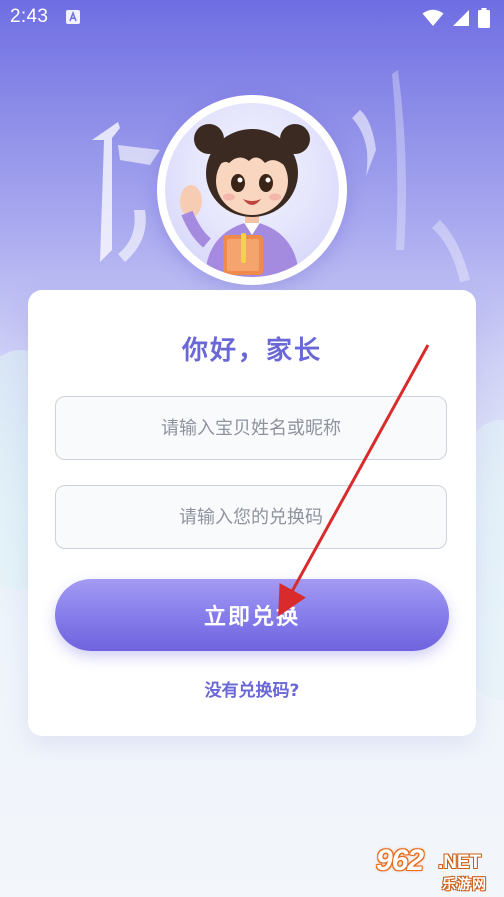 The image size is (504, 897). What do you see at coordinates (245, 200) in the screenshot?
I see `girl-mascot-avatar` at bounding box center [245, 200].